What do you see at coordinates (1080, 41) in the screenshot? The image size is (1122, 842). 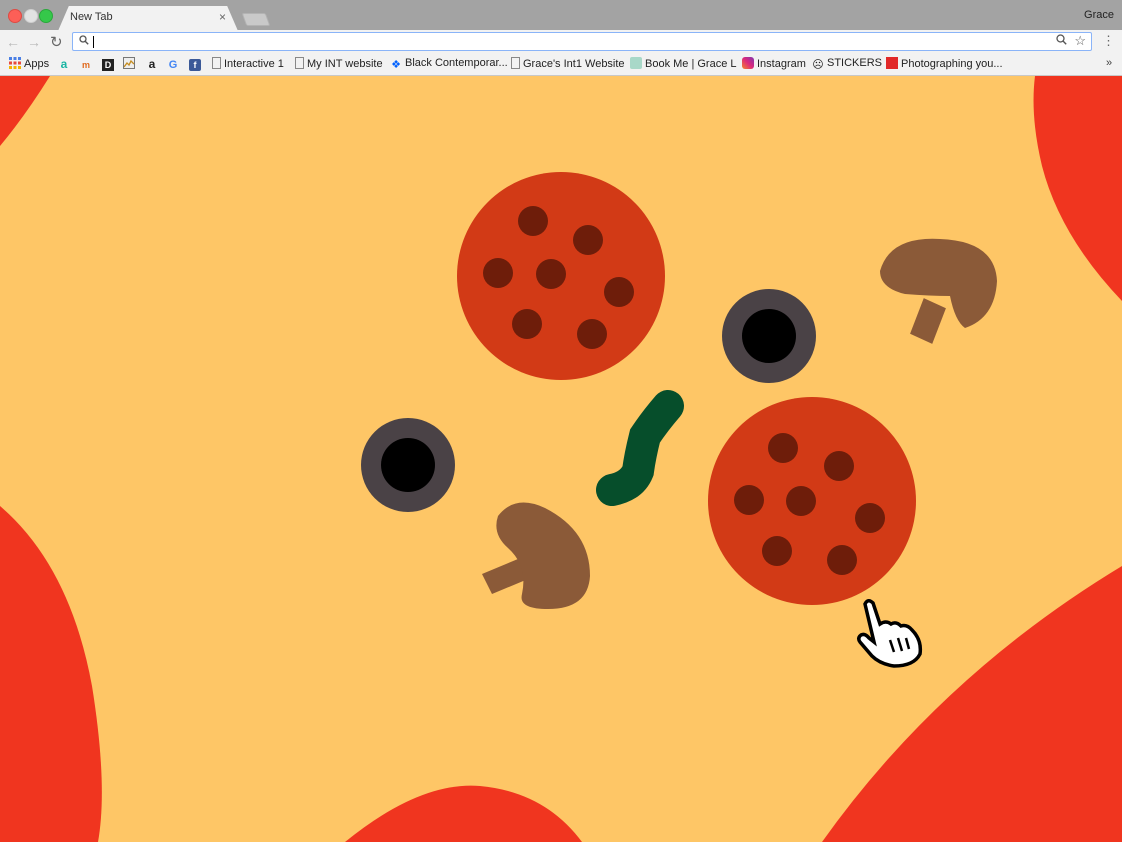 I see `bookmark-star-icon: ☆` at bounding box center [1080, 41].